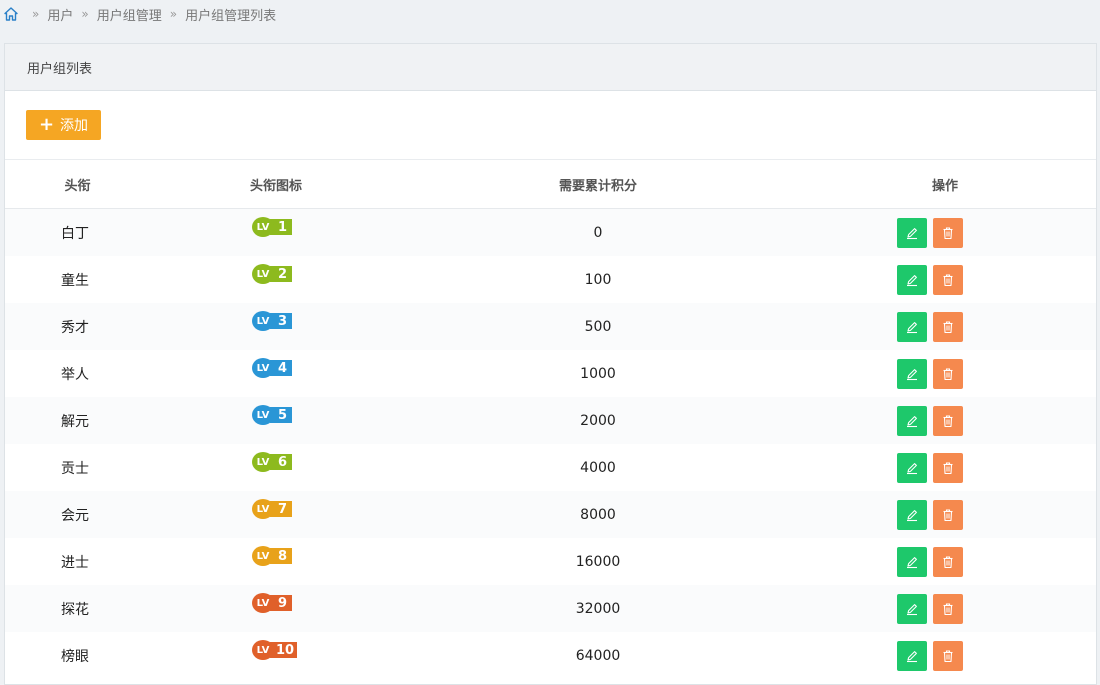 The width and height of the screenshot is (1100, 685). Describe the element at coordinates (598, 279) in the screenshot. I see `group-points: 100` at that location.